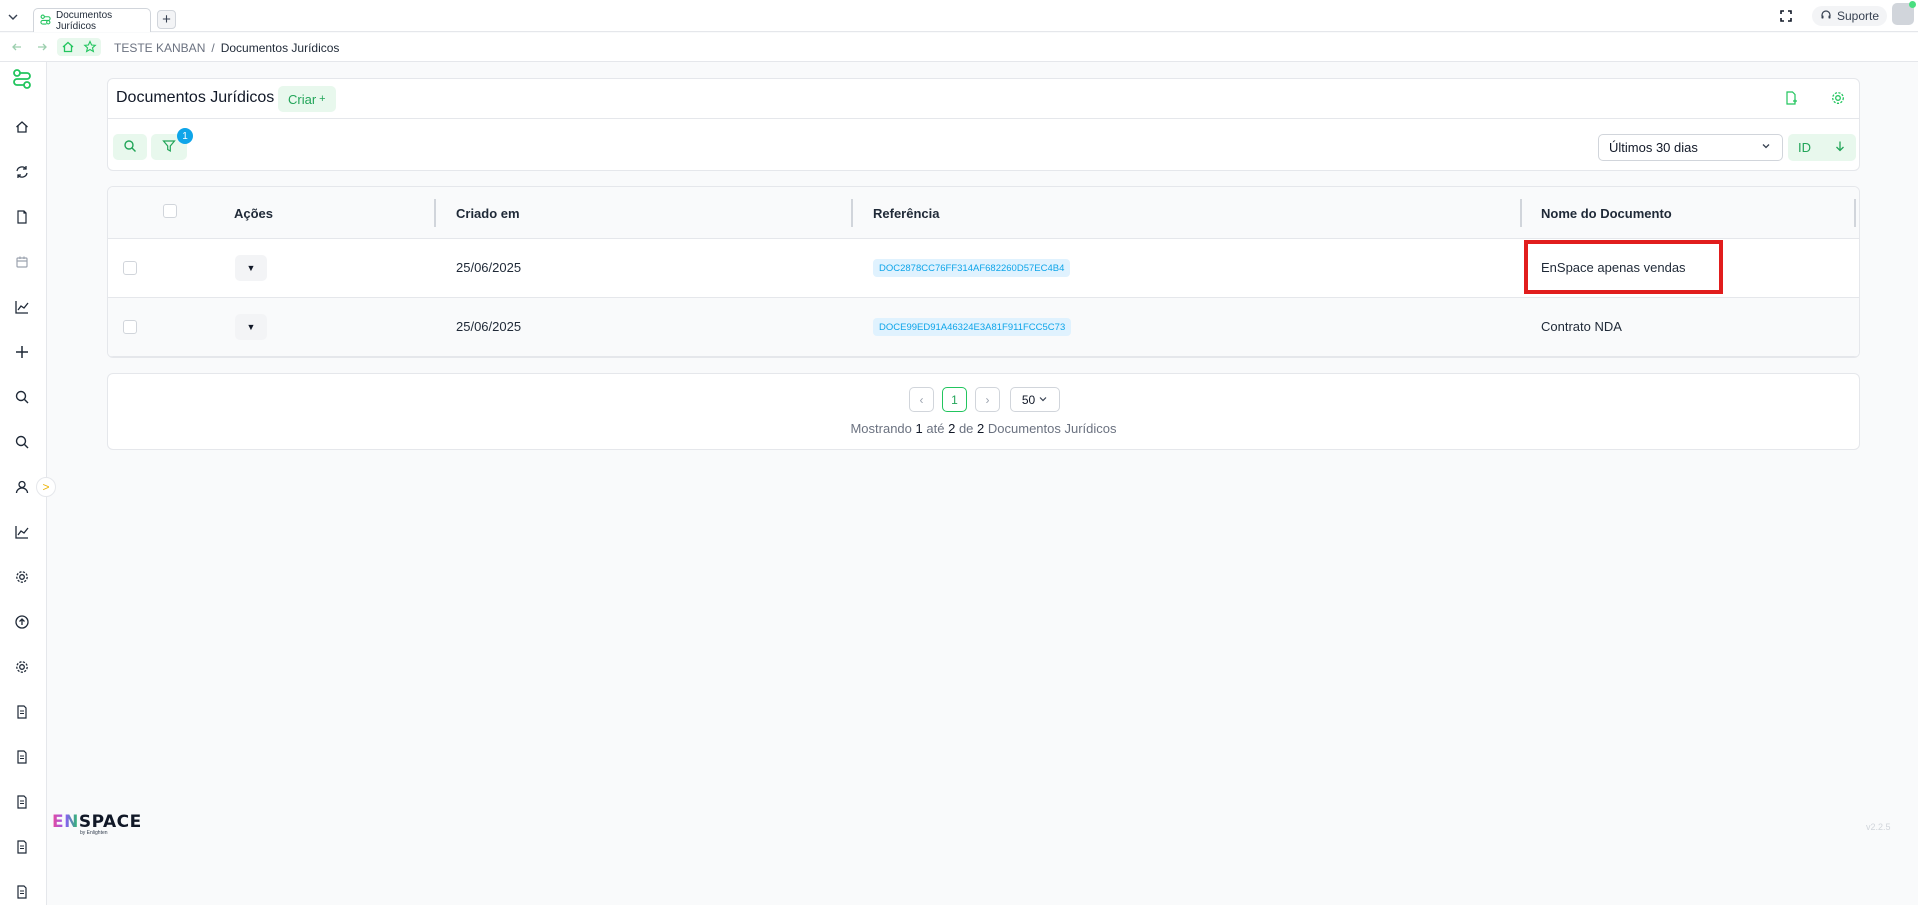  What do you see at coordinates (1791, 98) in the screenshot?
I see `export-file-icon` at bounding box center [1791, 98].